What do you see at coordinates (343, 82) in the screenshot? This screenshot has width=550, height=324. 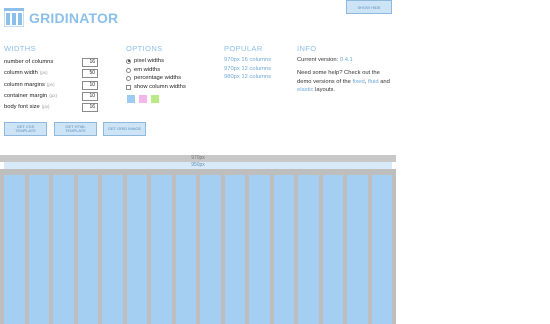 I see `help-text-demo: demo versions of the fixed, fluid and` at bounding box center [343, 82].